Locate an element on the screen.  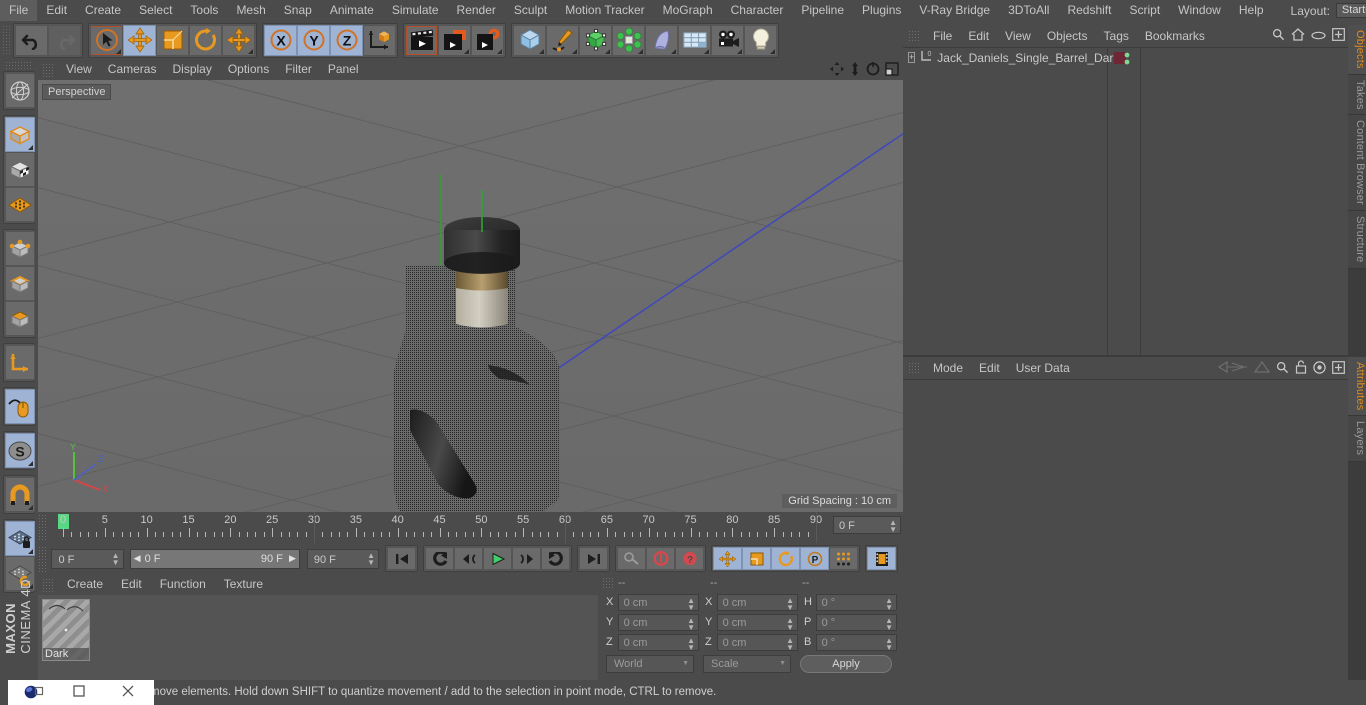
object-menu-item-bookmarks: Bookmarks is located at coordinates (1175, 36).